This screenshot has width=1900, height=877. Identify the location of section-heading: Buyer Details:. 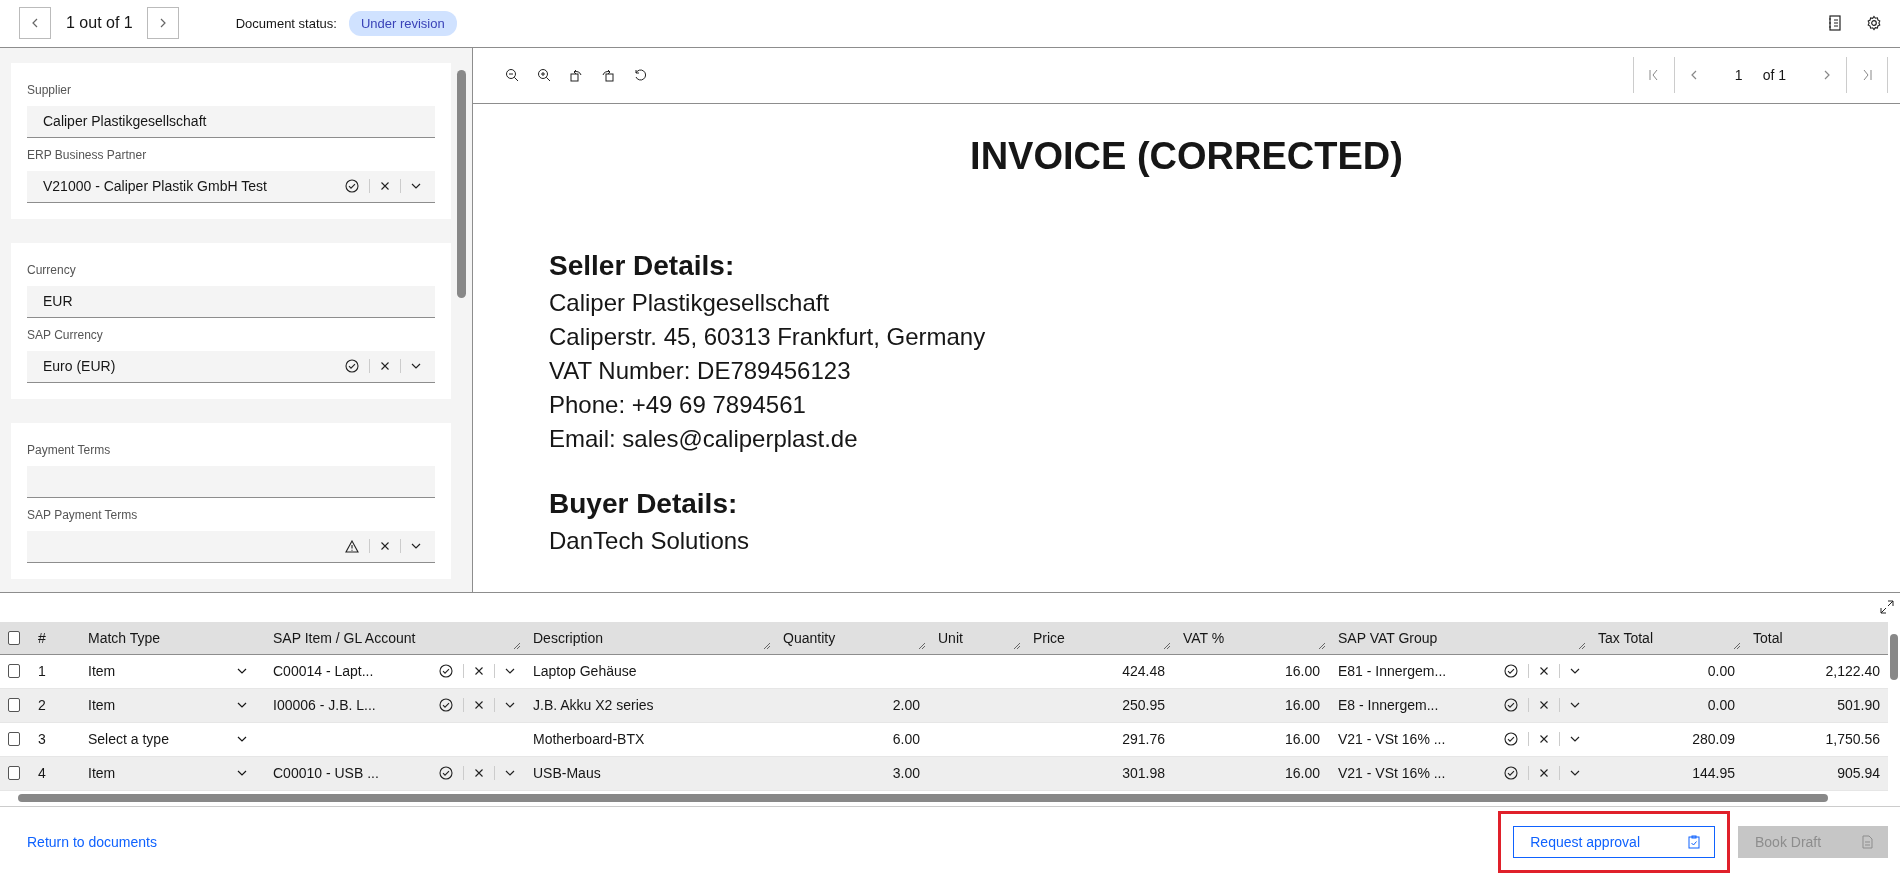
(644, 503).